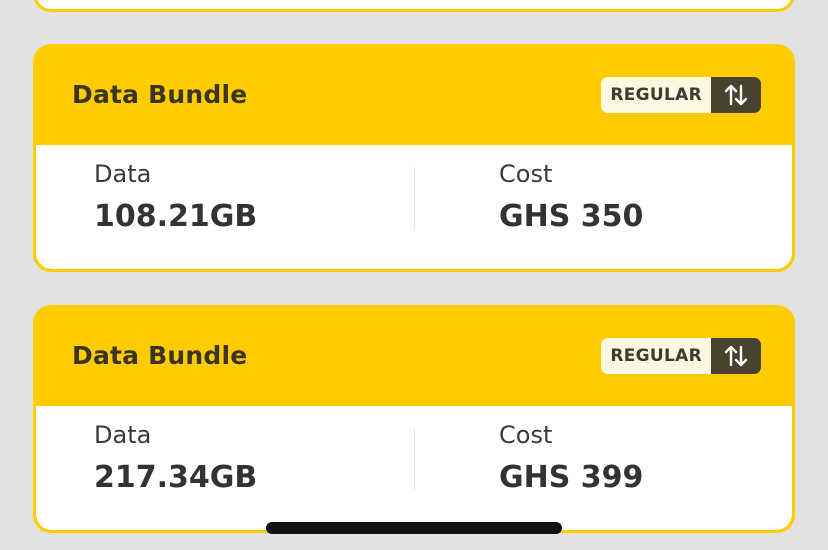 The width and height of the screenshot is (828, 550). Describe the element at coordinates (414, 528) in the screenshot. I see `home-indicator` at that location.